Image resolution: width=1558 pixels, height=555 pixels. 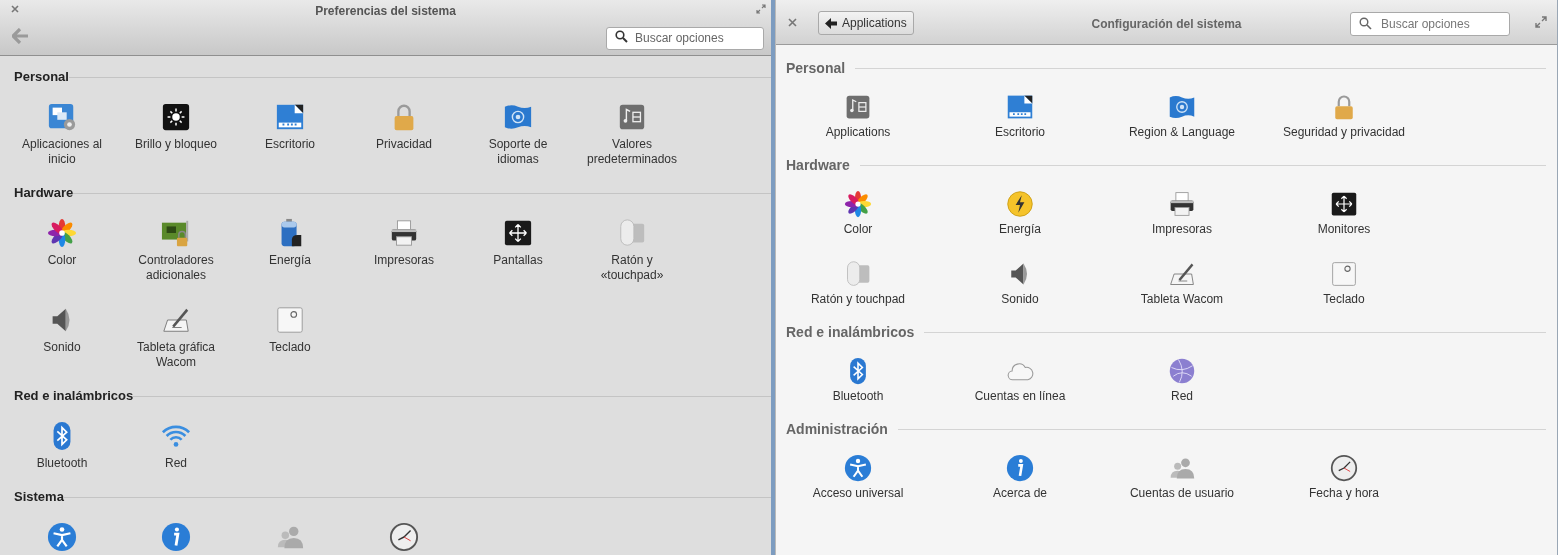 What do you see at coordinates (385, 11) in the screenshot?
I see `window-title: Preferencias del sistema` at bounding box center [385, 11].